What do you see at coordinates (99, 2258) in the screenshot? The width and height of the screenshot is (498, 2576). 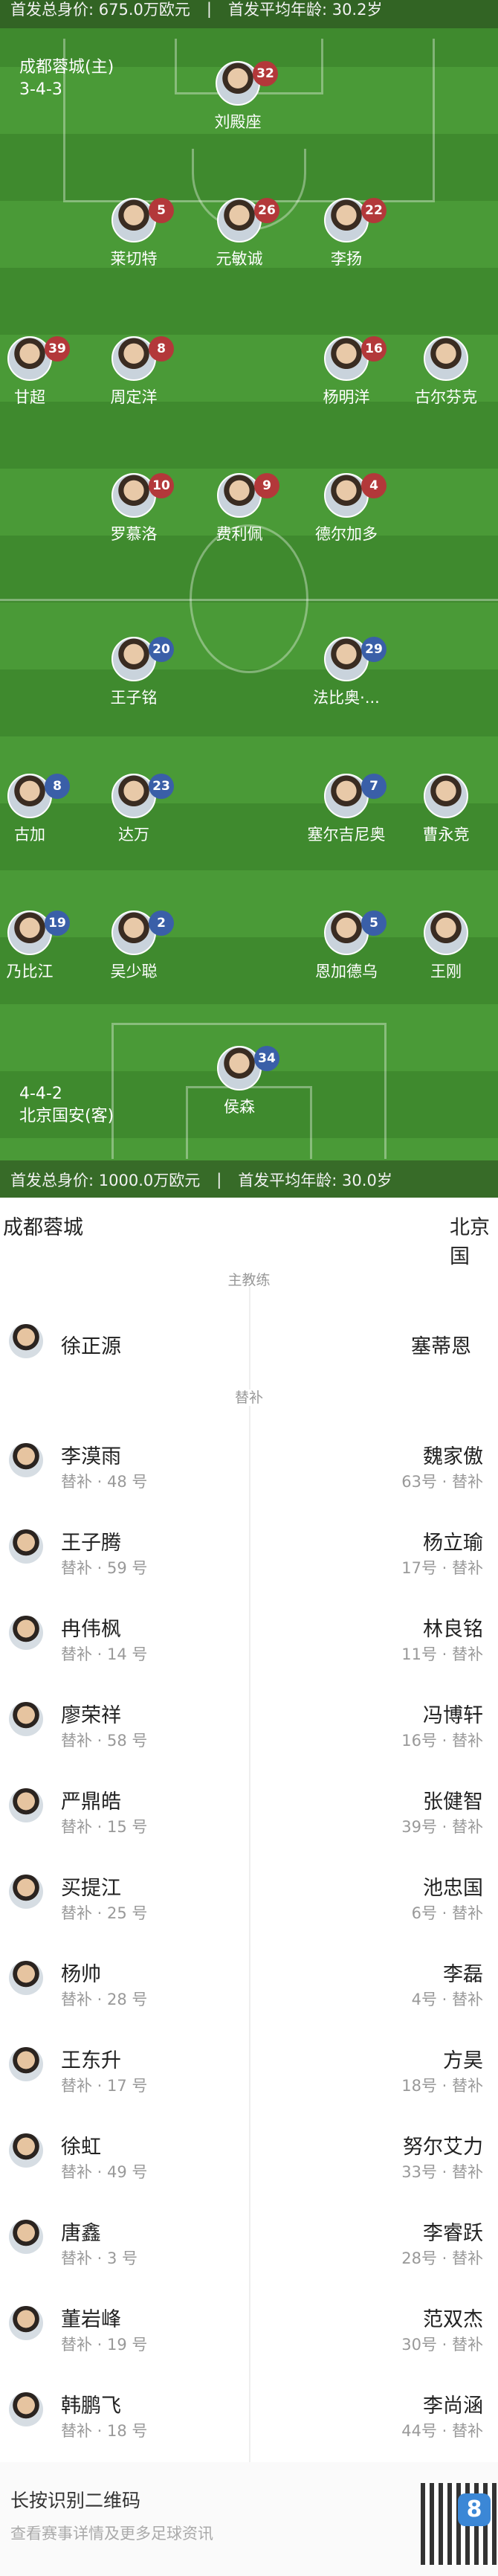 I see `sub-info: 替补 · 3 号` at bounding box center [99, 2258].